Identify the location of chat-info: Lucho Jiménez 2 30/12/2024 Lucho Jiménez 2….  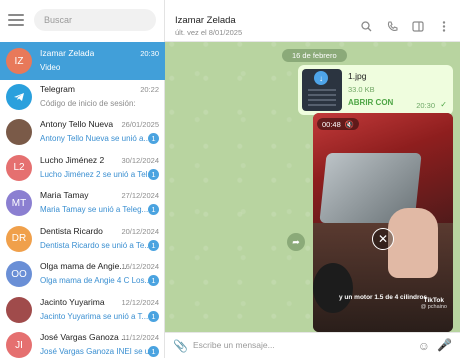
(102, 168).